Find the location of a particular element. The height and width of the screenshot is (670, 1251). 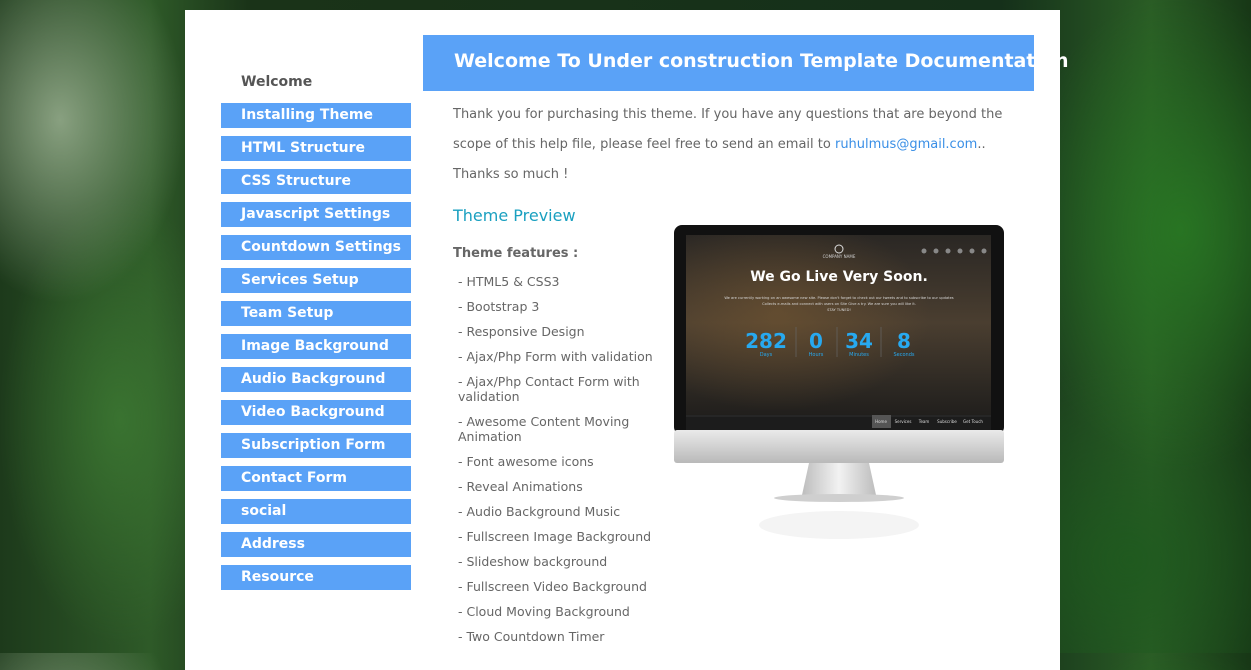

feature-item: - Bootstrap 3 is located at coordinates (499, 306).